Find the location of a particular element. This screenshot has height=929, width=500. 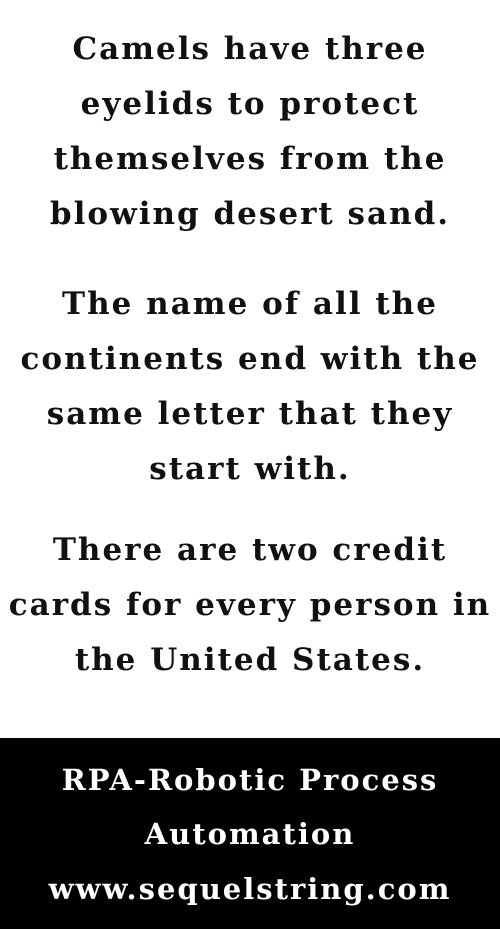

fact-line: There are two credit is located at coordinates (250, 550).